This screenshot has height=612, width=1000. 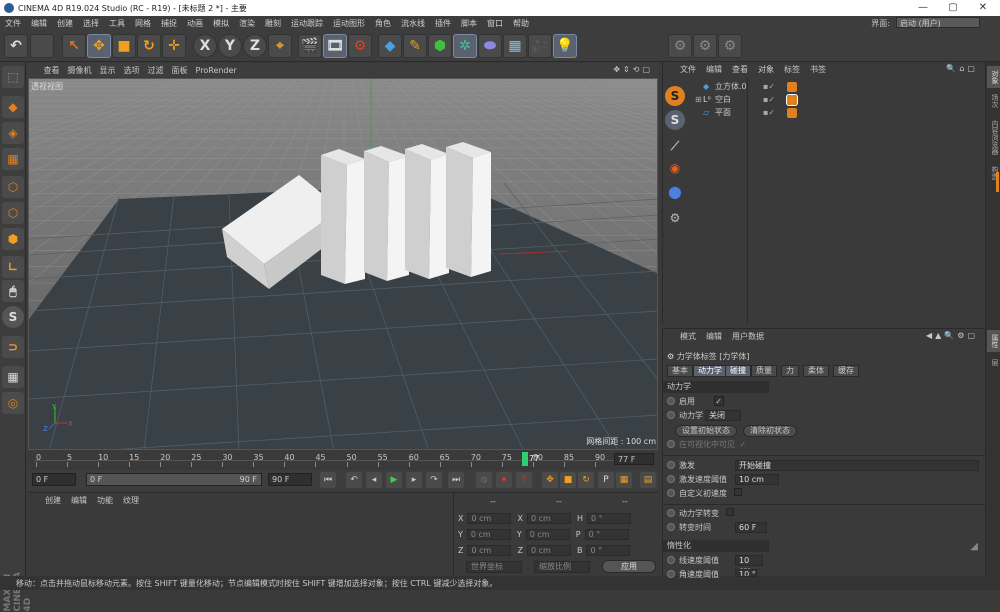 What do you see at coordinates (548, 550) in the screenshot?
I see `size-z-field: 0 cm` at bounding box center [548, 550].